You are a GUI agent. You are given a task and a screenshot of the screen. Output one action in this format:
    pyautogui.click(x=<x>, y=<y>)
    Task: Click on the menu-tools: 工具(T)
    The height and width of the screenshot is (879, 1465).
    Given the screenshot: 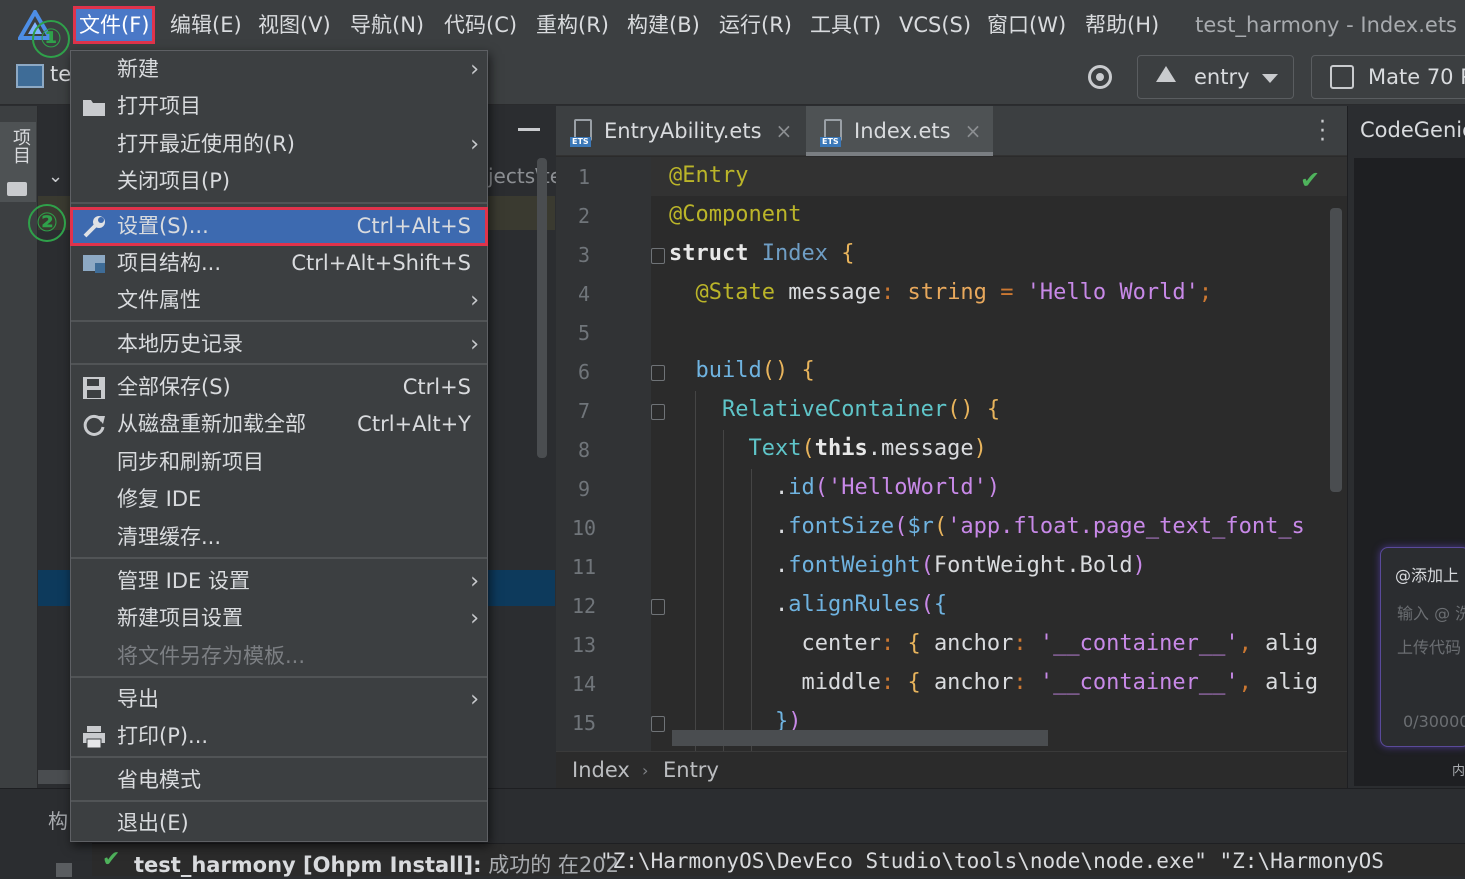 What is the action you would take?
    pyautogui.click(x=845, y=25)
    